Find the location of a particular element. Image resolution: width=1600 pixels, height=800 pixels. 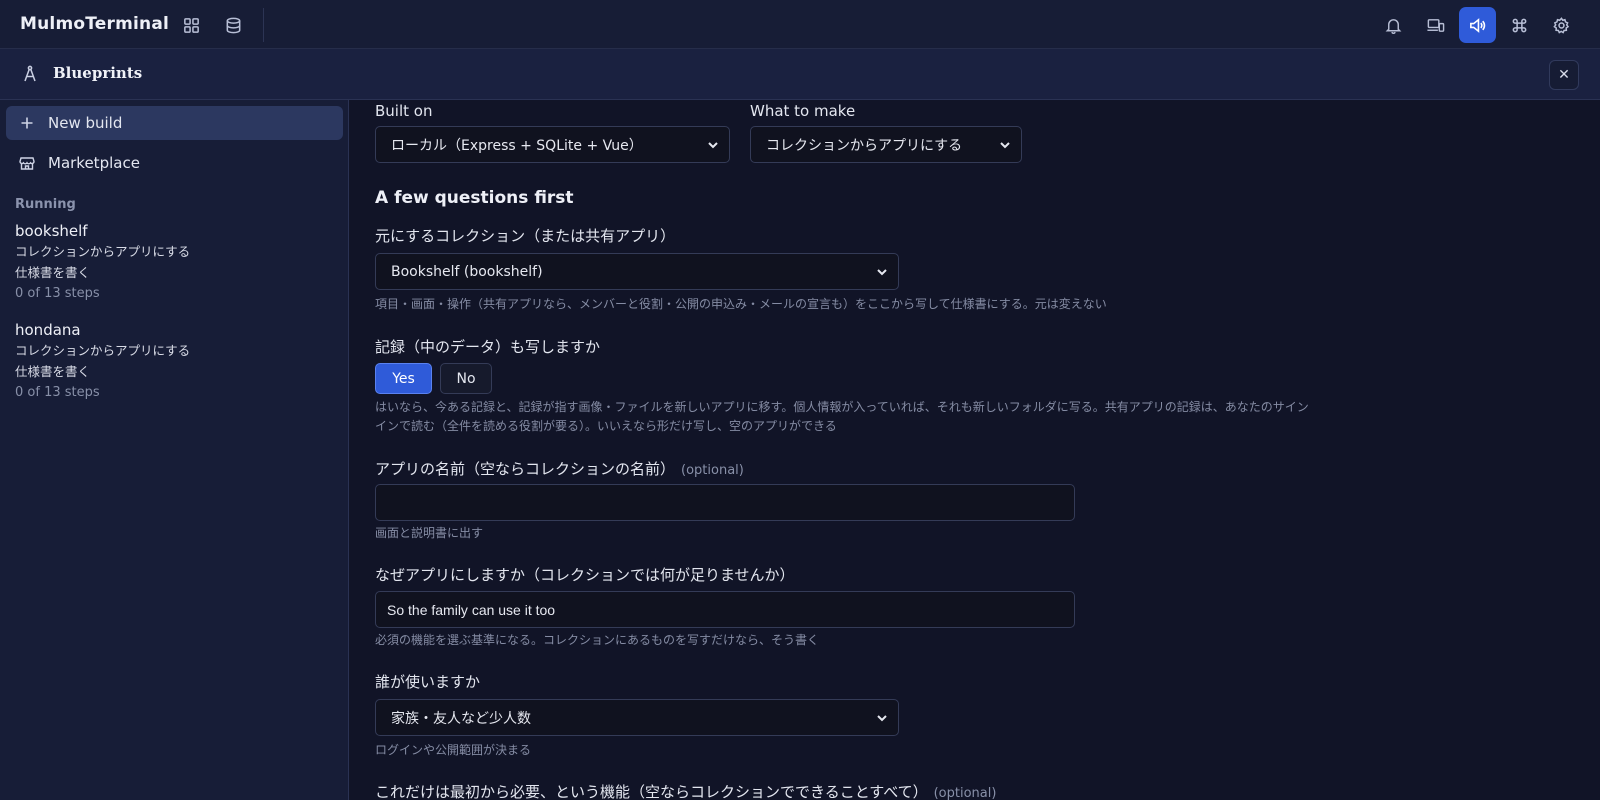

speaker-icon is located at coordinates (1477, 25).